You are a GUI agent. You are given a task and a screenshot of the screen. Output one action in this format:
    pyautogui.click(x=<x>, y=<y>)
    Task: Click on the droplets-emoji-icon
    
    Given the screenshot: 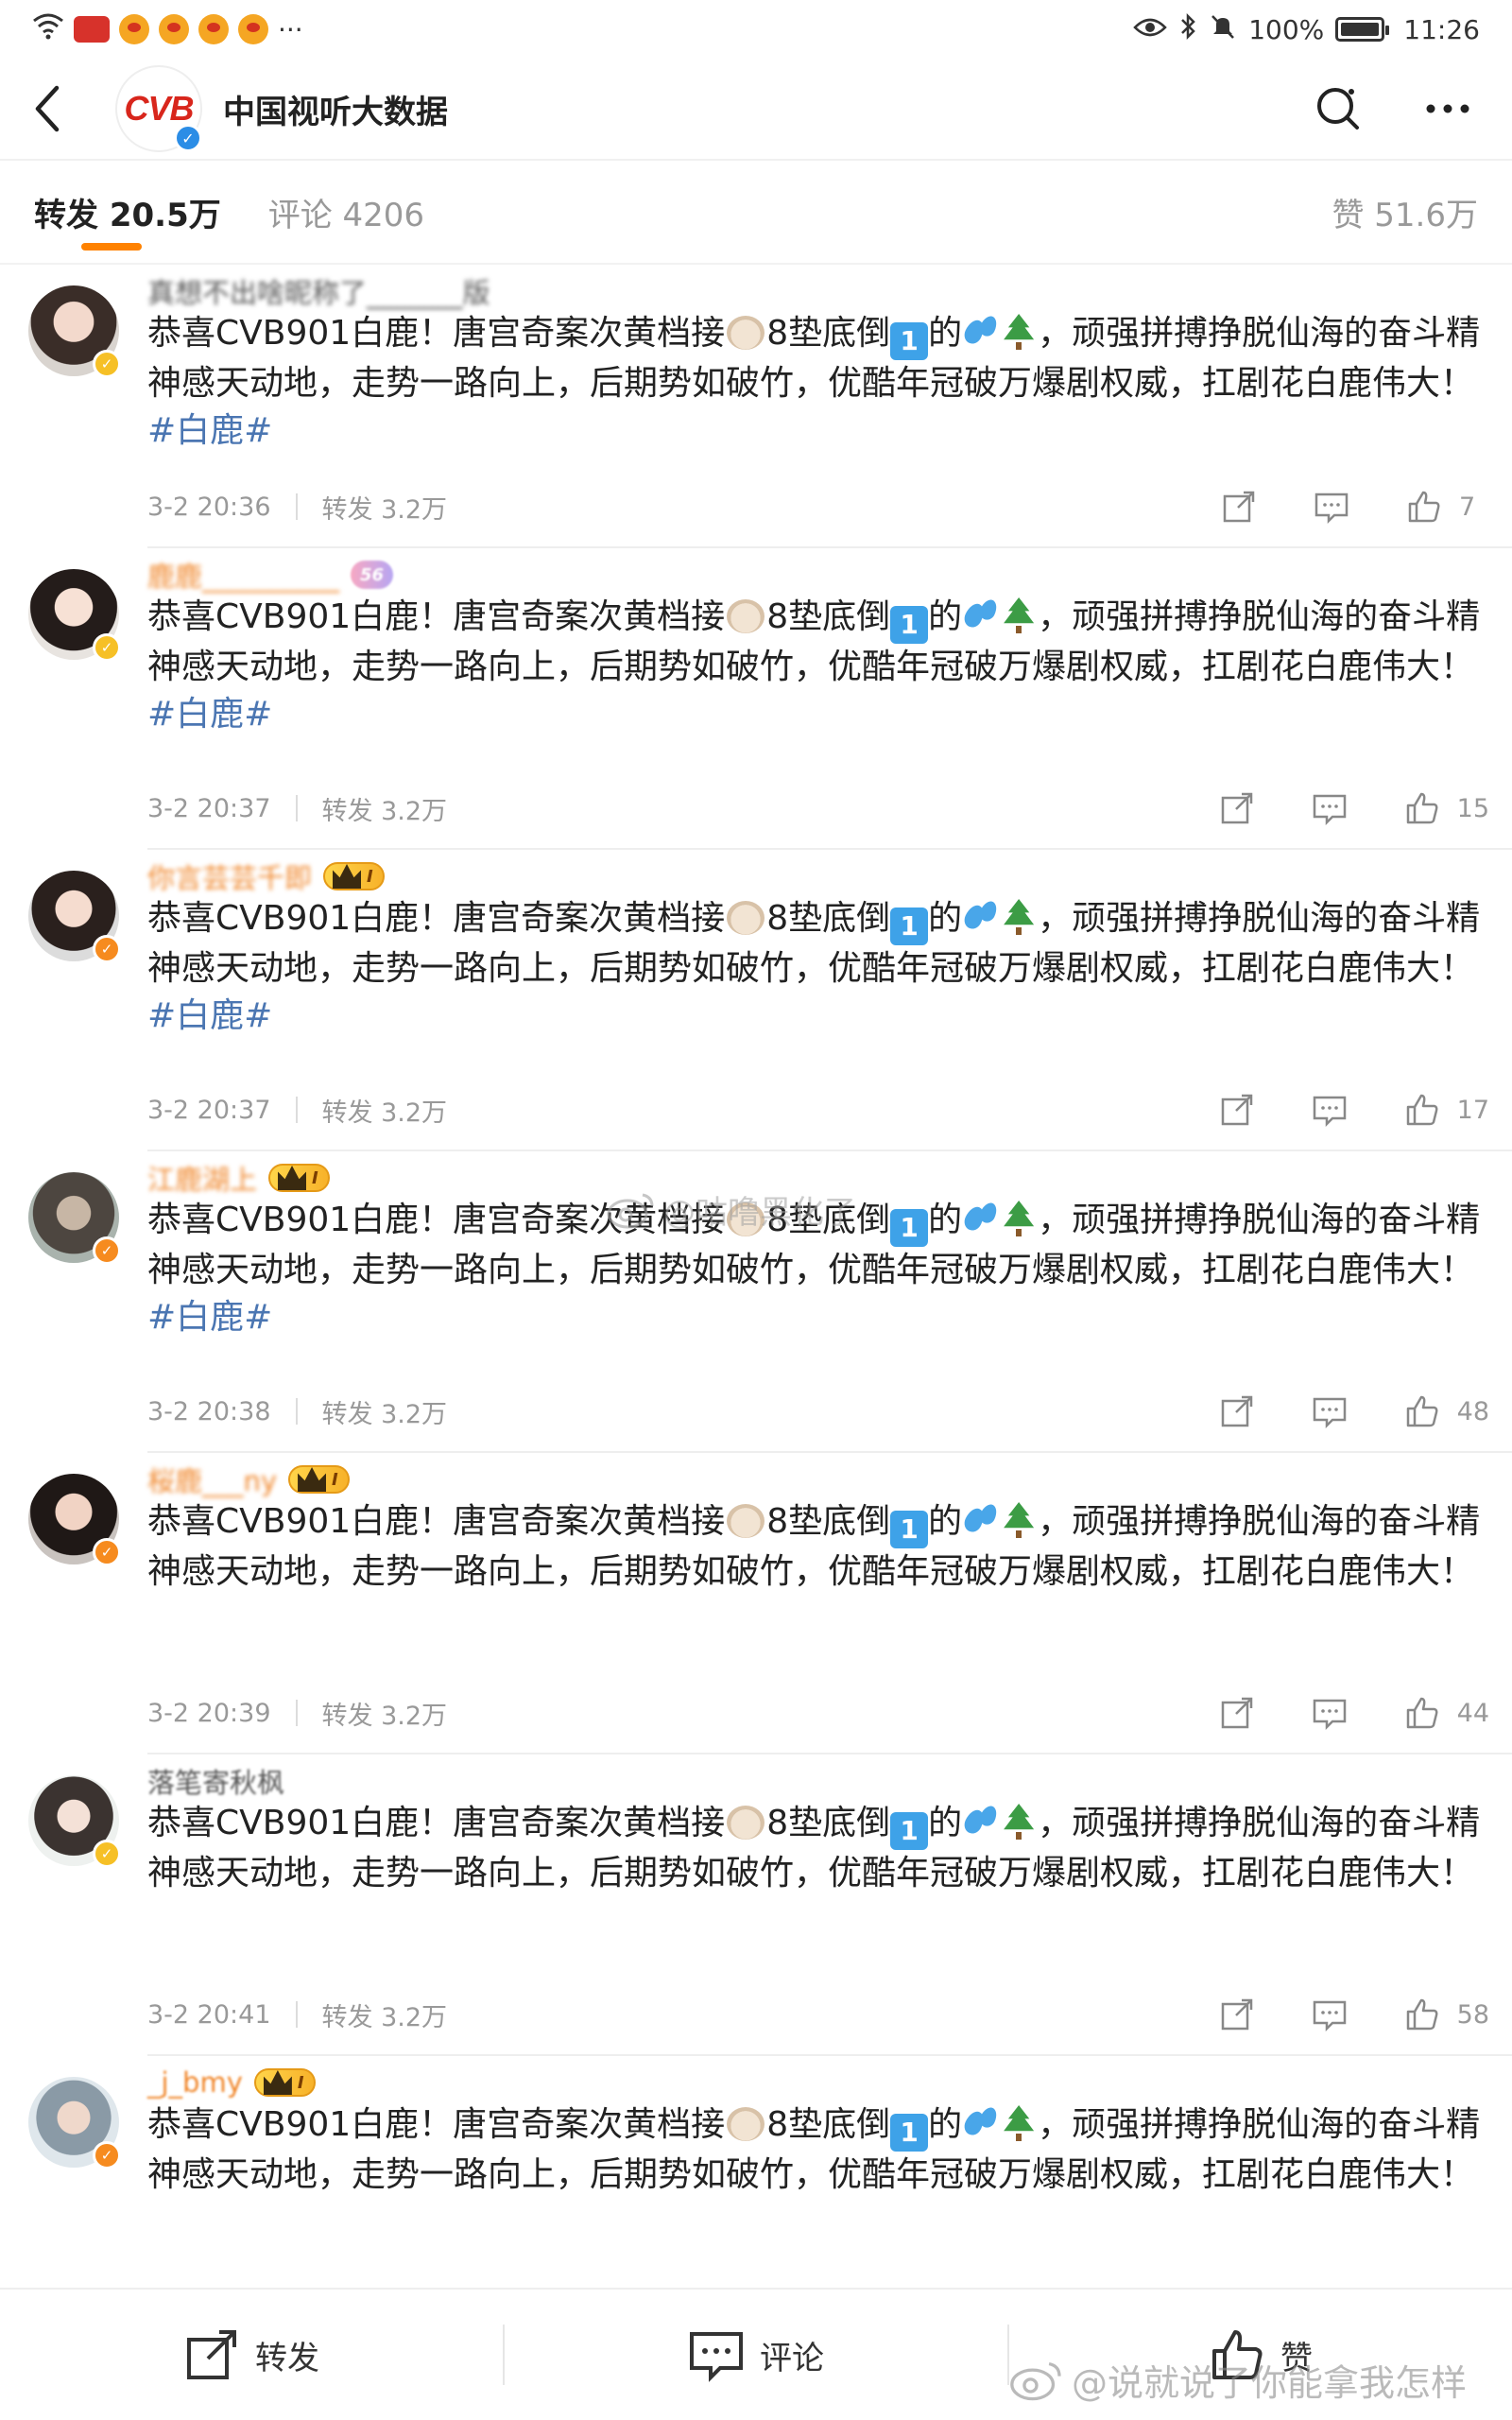 What is the action you would take?
    pyautogui.click(x=981, y=1217)
    